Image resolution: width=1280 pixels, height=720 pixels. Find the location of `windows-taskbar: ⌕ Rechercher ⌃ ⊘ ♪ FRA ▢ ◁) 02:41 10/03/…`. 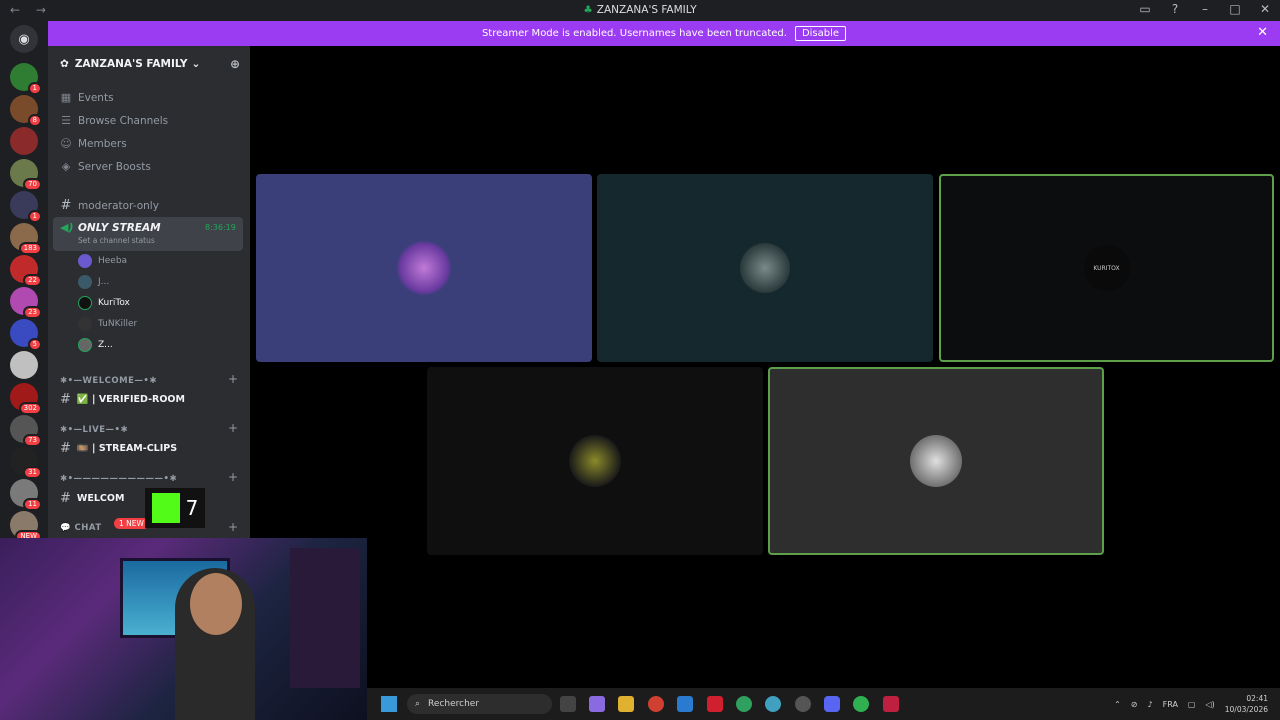

windows-taskbar: ⌕ Rechercher ⌃ ⊘ ♪ FRA ▢ ◁) 02:41 10/03/… is located at coordinates (823, 704).